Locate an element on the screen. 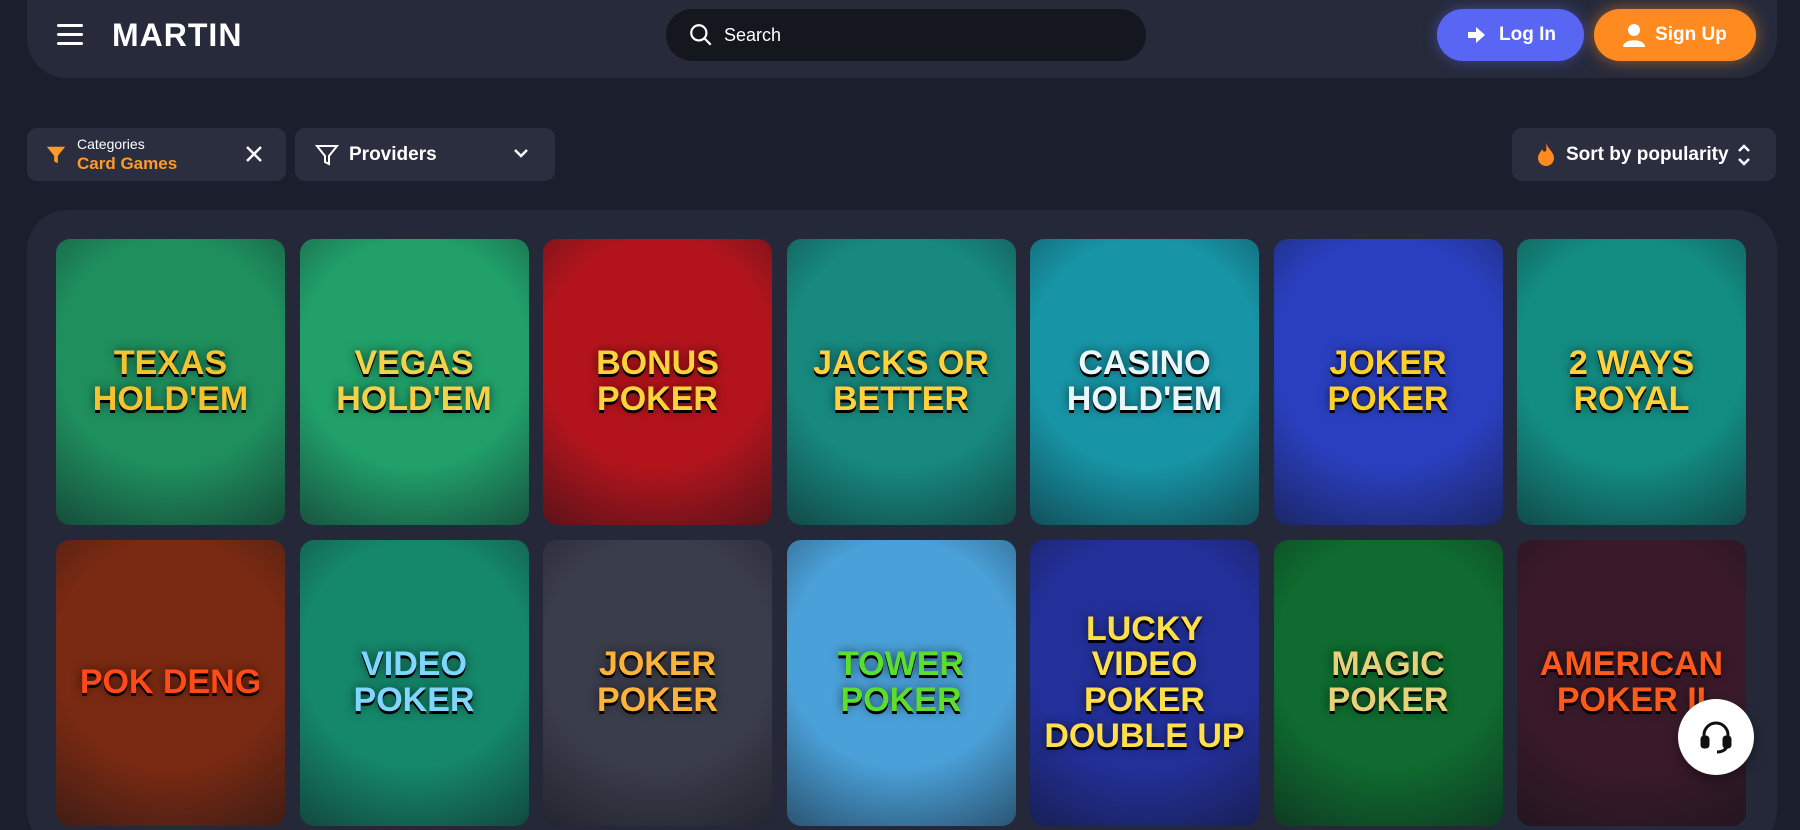 This screenshot has height=830, width=1800. close-icon is located at coordinates (254, 154).